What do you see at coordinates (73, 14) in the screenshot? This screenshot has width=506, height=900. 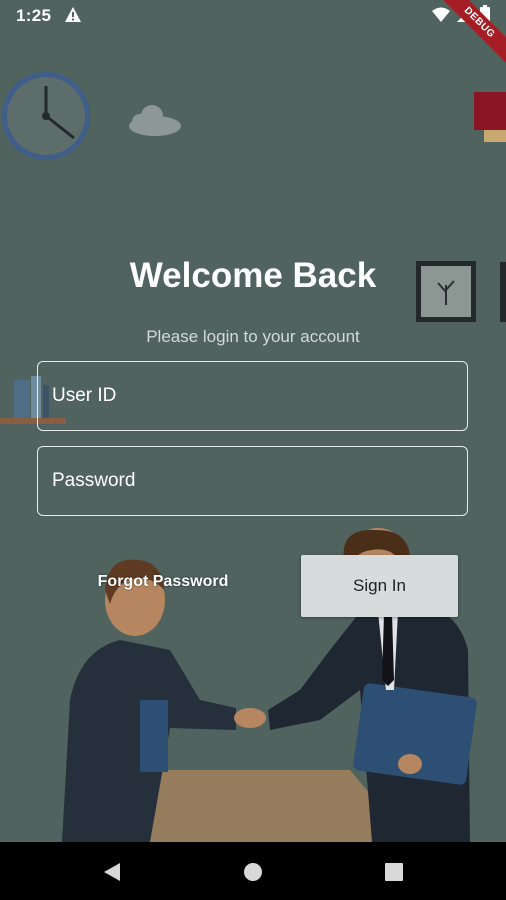 I see `warning-icon` at bounding box center [73, 14].